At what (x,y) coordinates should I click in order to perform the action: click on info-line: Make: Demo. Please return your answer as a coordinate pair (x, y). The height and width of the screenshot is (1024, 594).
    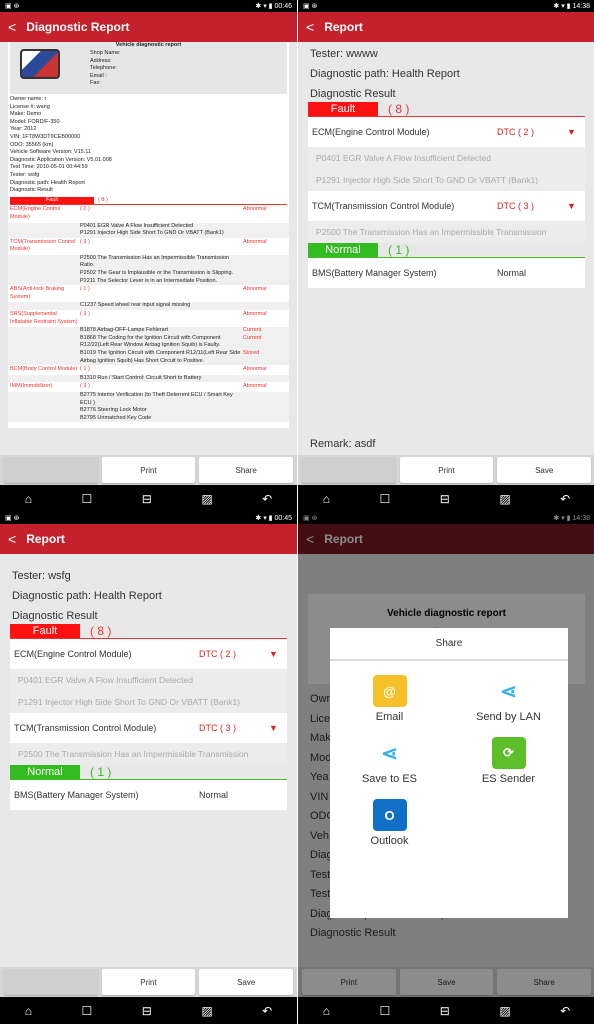
    Looking at the image, I should click on (26, 114).